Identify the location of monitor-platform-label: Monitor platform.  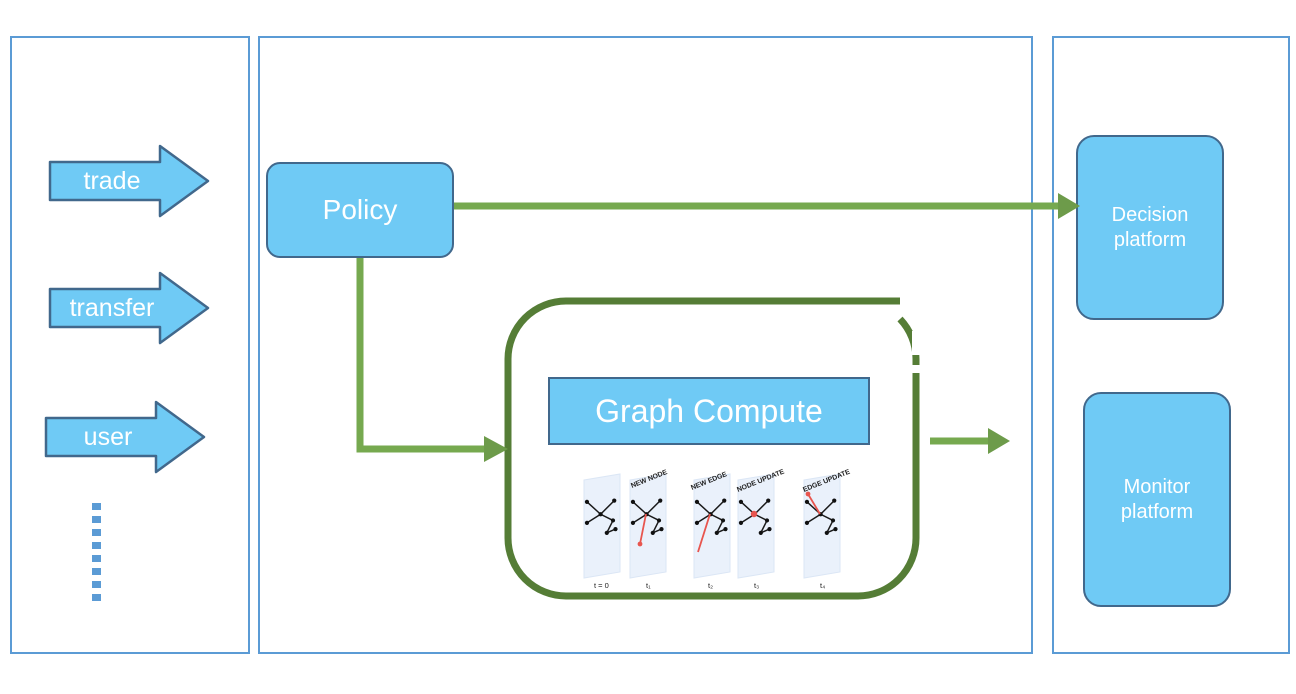
(1157, 499).